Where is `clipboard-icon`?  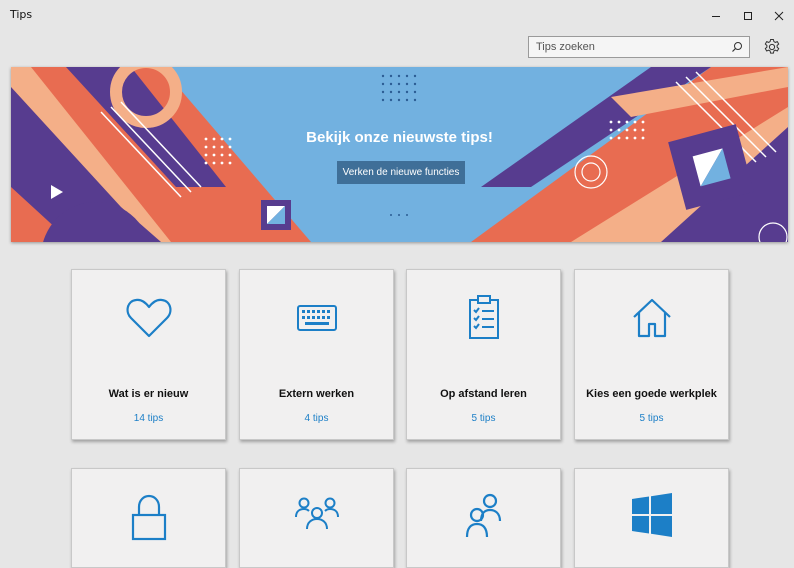
clipboard-icon is located at coordinates (483, 317).